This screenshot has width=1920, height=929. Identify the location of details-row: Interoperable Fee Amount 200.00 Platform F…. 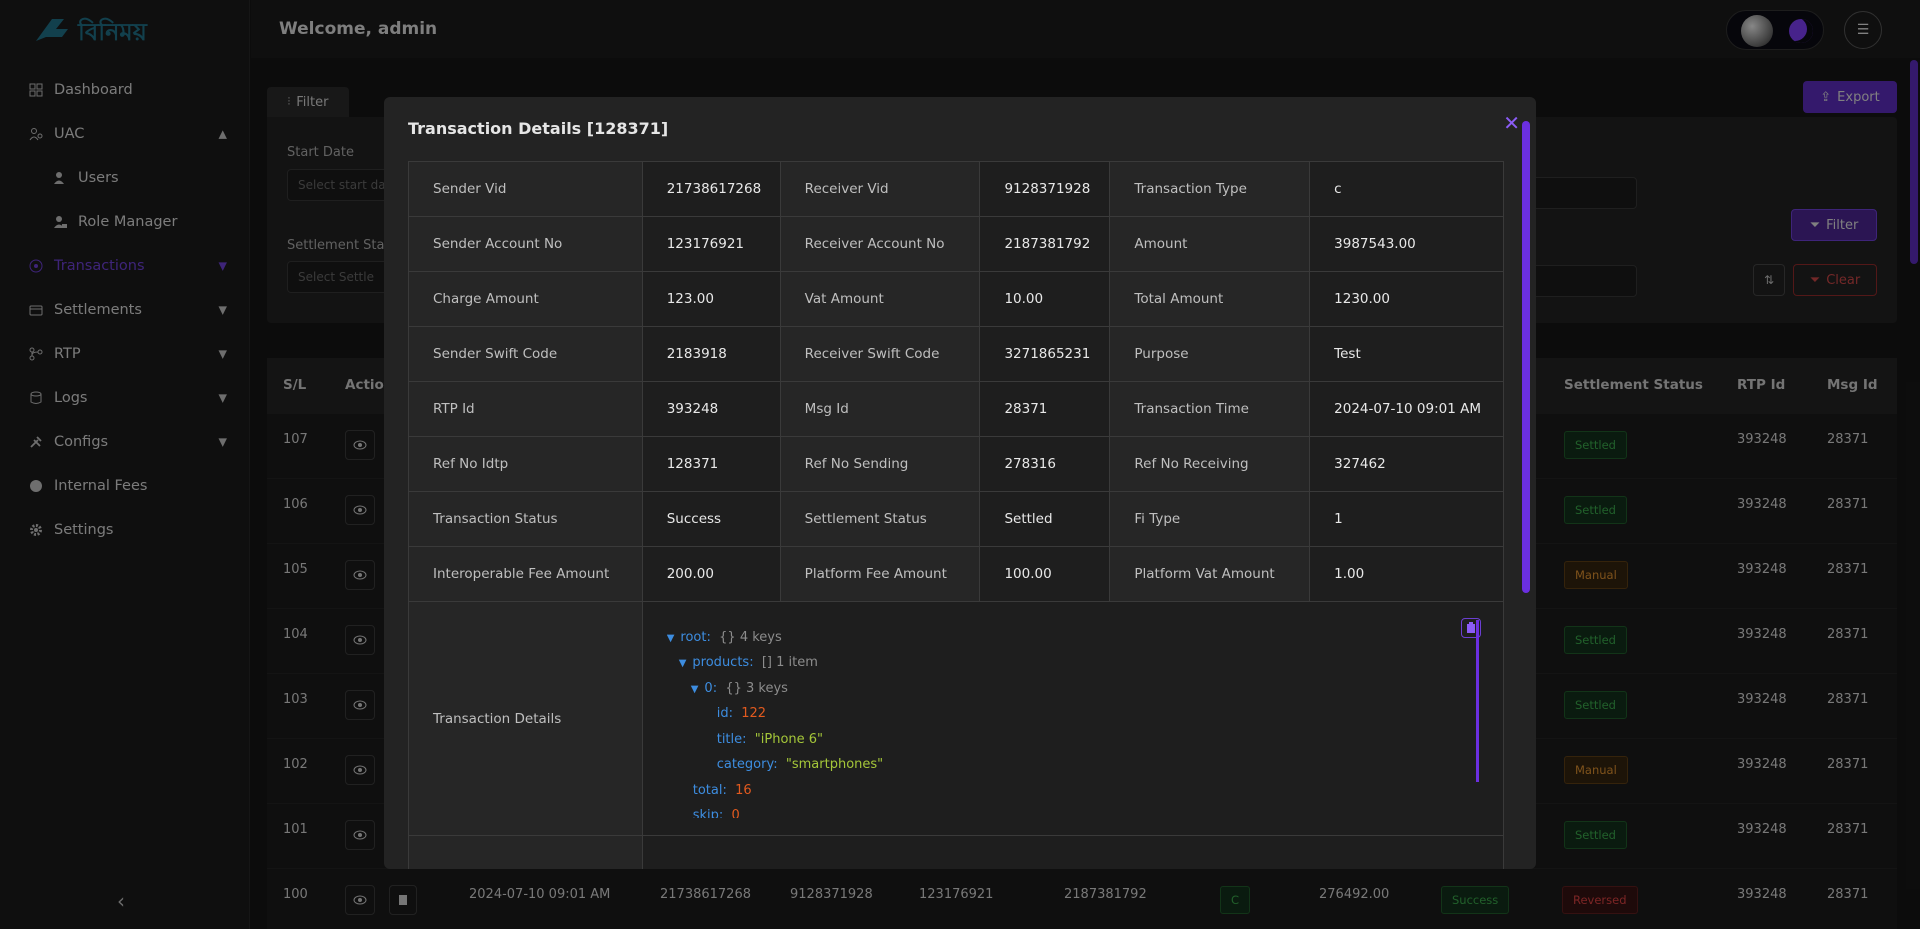
(956, 574).